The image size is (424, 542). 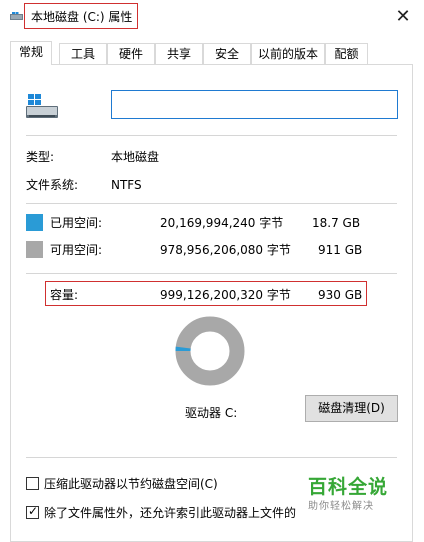 I want to click on tab-tools: 工具, so click(x=83, y=53).